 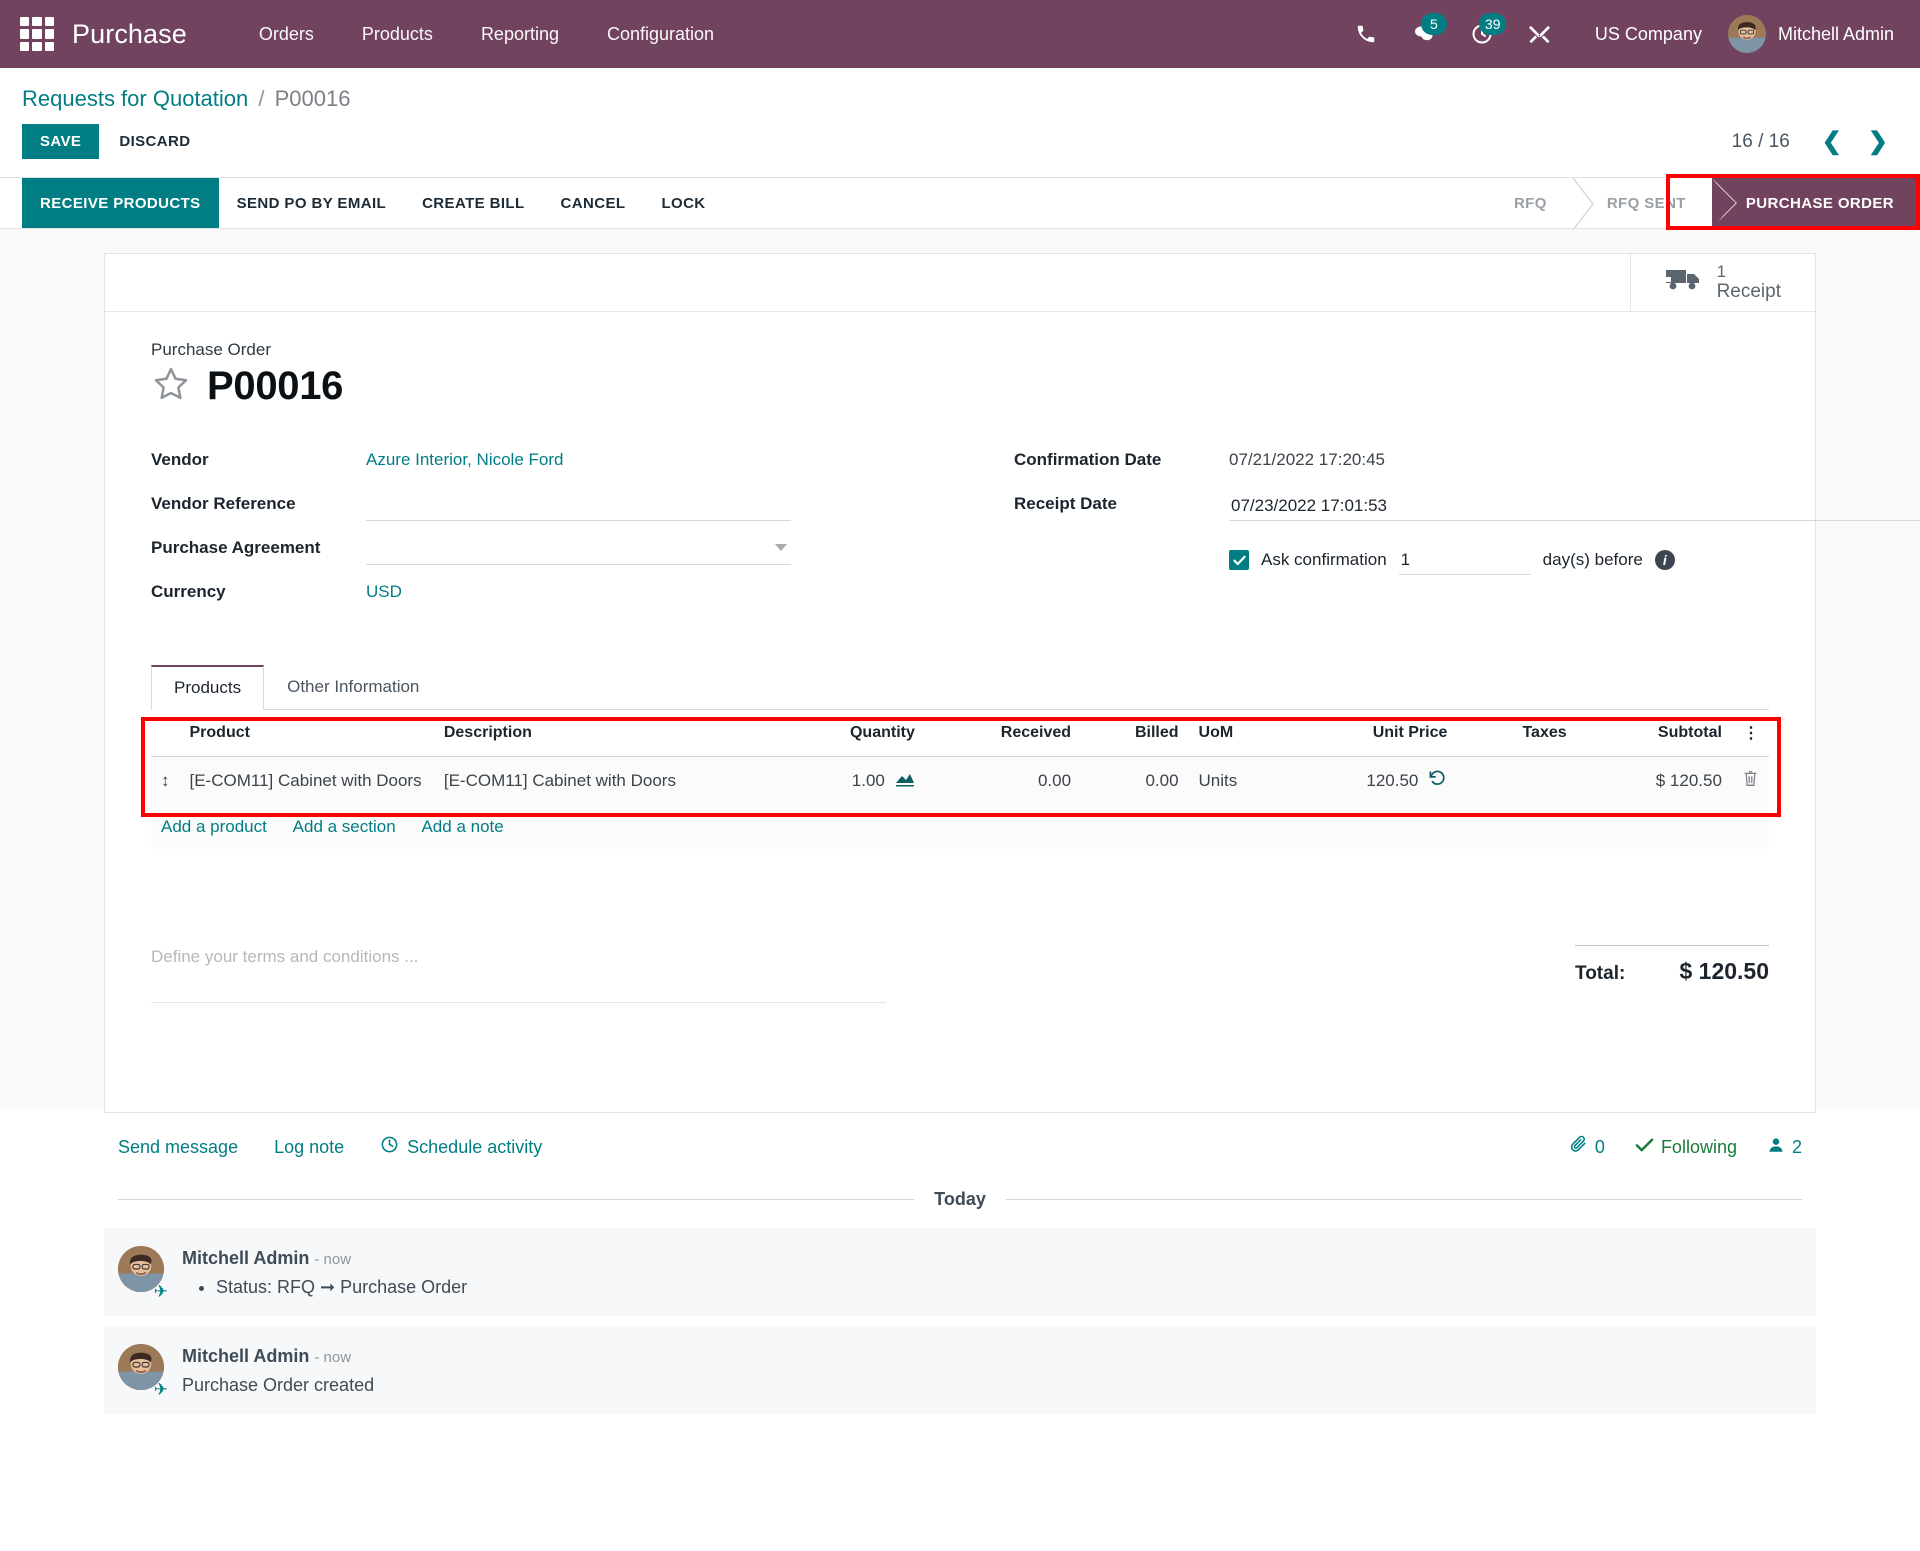 What do you see at coordinates (683, 203) in the screenshot?
I see `lock-button: LOCK` at bounding box center [683, 203].